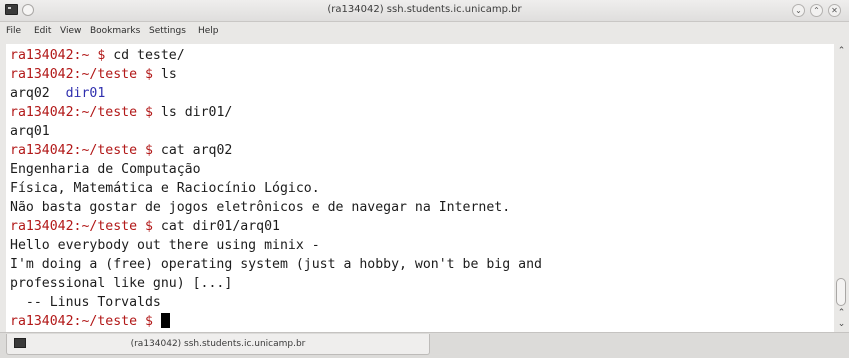 The height and width of the screenshot is (358, 849). What do you see at coordinates (196, 112) in the screenshot?
I see `command-text: ls dir01/` at bounding box center [196, 112].